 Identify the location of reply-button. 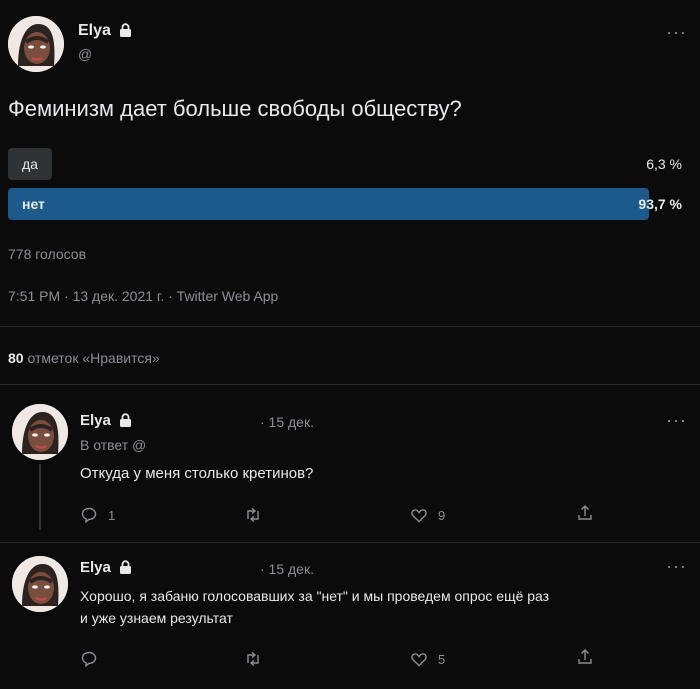
(94, 659).